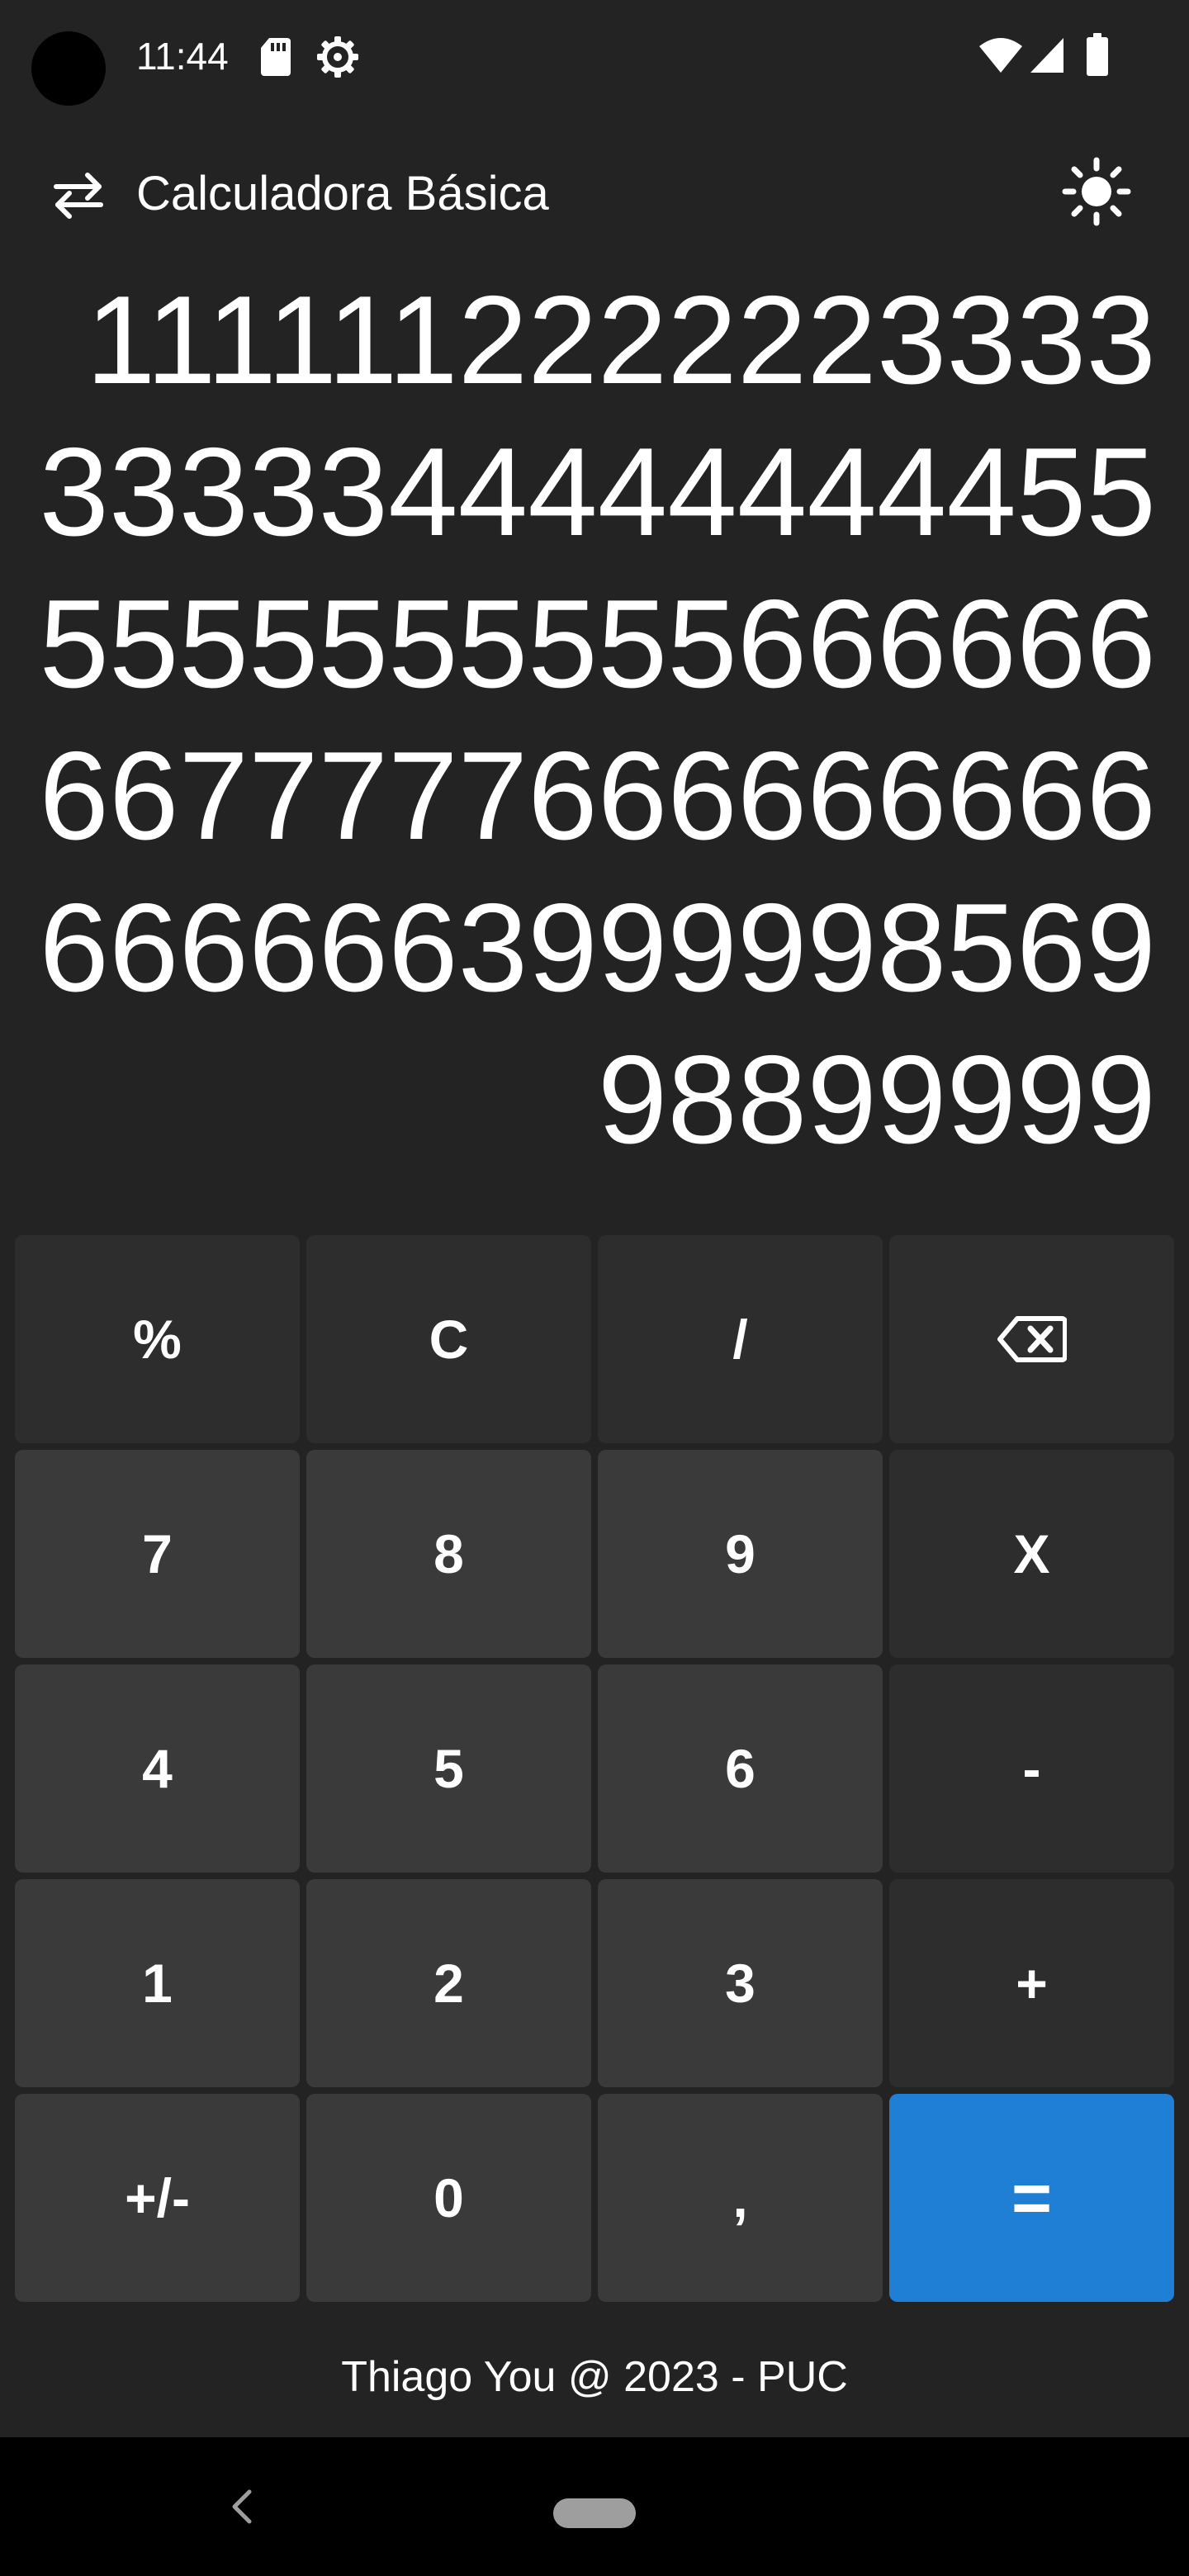 Image resolution: width=1189 pixels, height=2576 pixels. What do you see at coordinates (1096, 191) in the screenshot?
I see `brightness-icon` at bounding box center [1096, 191].